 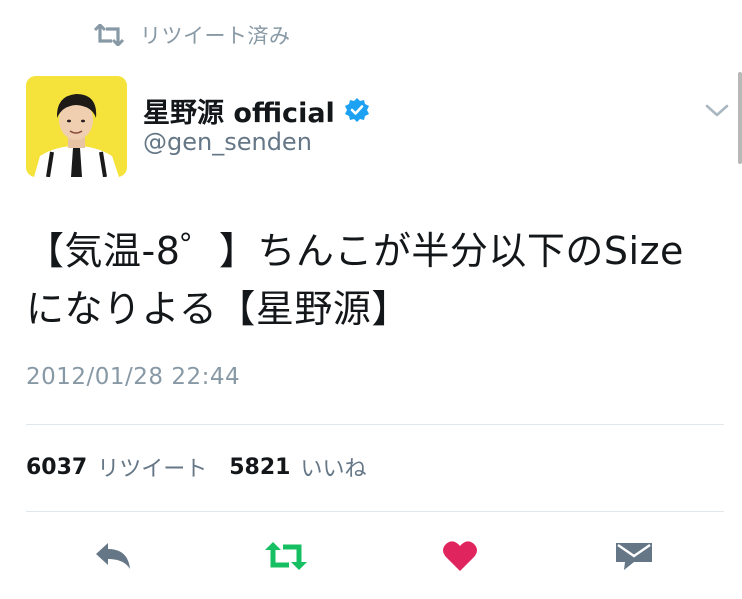 I want to click on author-name-row: 星野源 official, so click(x=256, y=110).